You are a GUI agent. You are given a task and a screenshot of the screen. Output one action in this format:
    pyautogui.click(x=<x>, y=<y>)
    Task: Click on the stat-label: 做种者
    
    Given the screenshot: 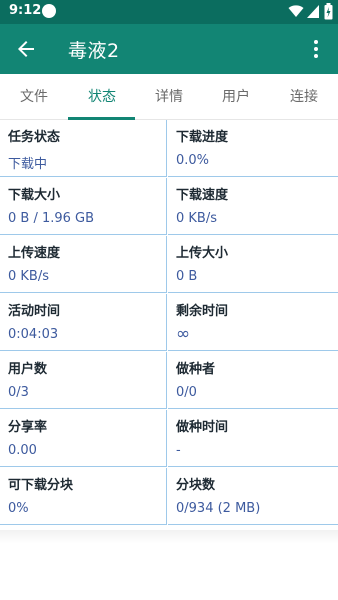 What is the action you would take?
    pyautogui.click(x=196, y=369)
    